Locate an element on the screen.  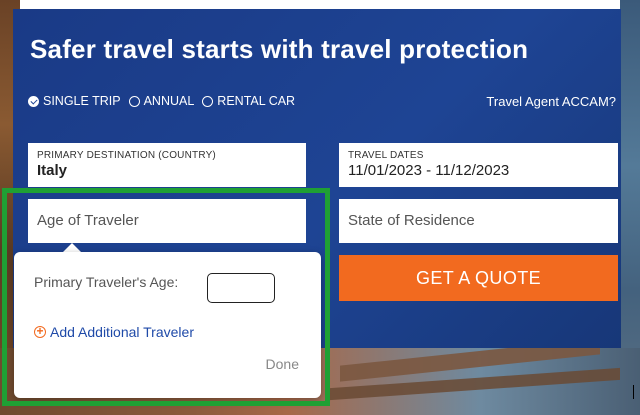
add-traveler-label: Add Additional Traveler is located at coordinates (122, 332).